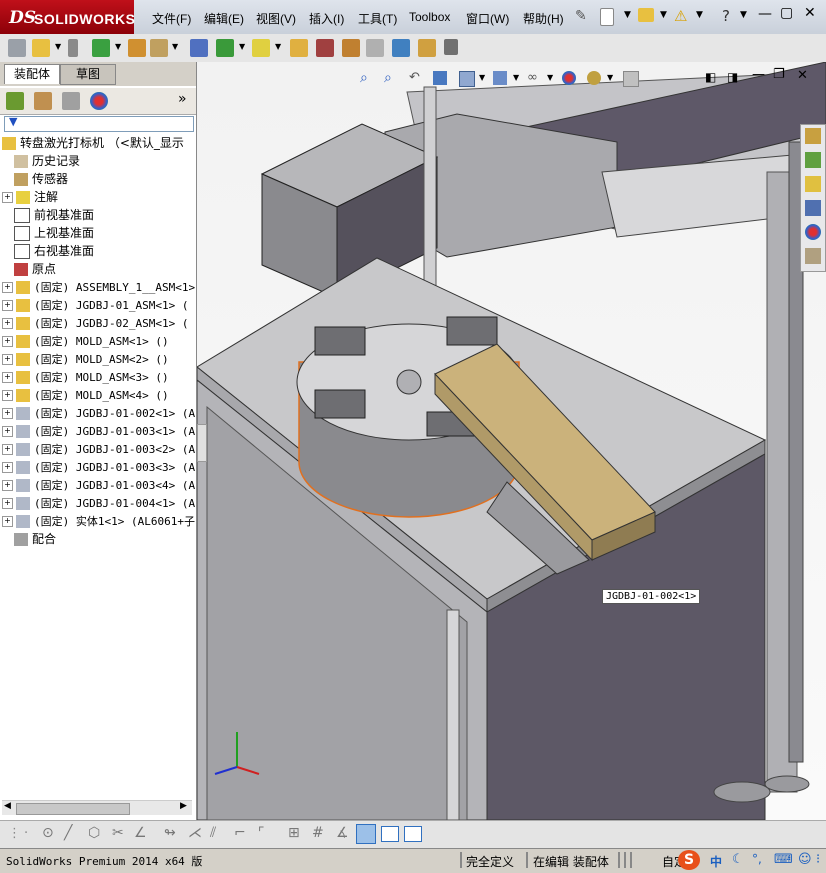 This screenshot has height=873, width=826. Describe the element at coordinates (783, 859) in the screenshot. I see `keyboard-icon: ⌨` at that location.